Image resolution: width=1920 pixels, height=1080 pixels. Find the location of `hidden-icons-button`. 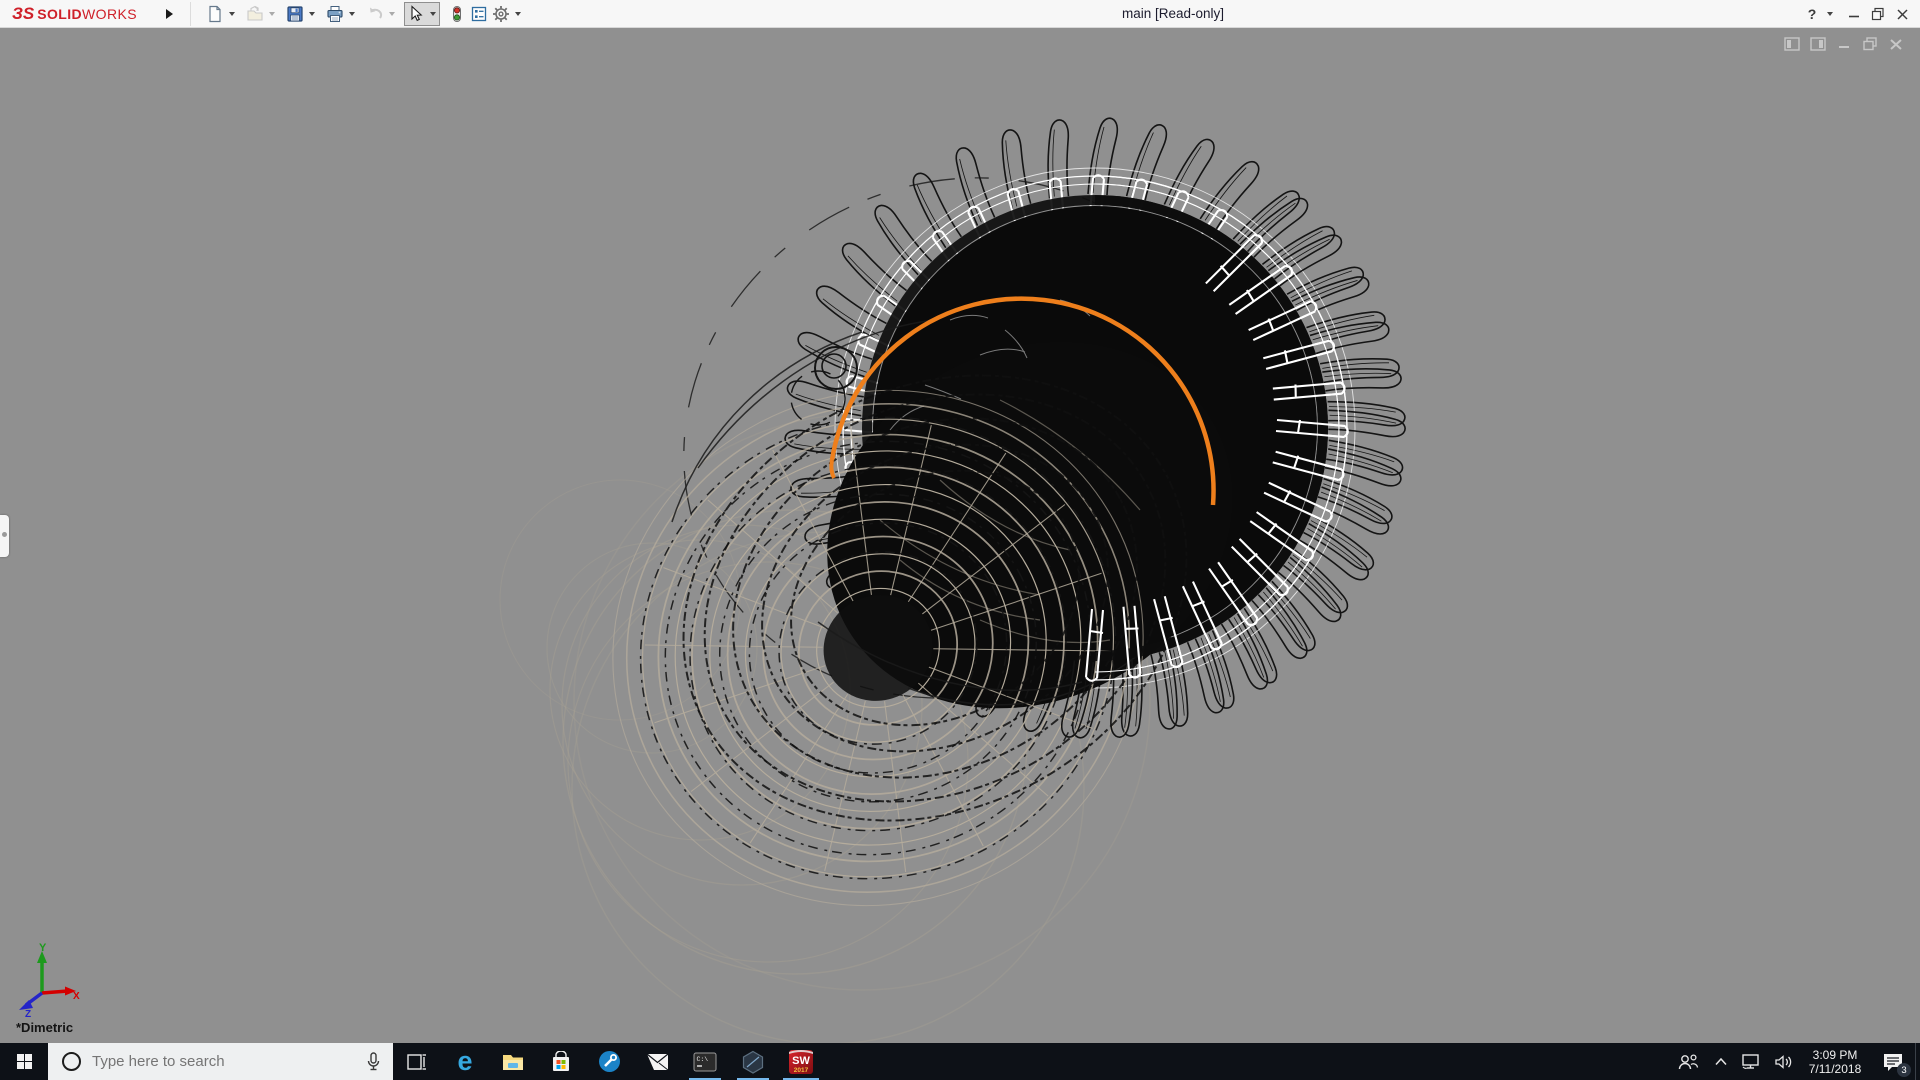

hidden-icons-button is located at coordinates (1721, 1061).